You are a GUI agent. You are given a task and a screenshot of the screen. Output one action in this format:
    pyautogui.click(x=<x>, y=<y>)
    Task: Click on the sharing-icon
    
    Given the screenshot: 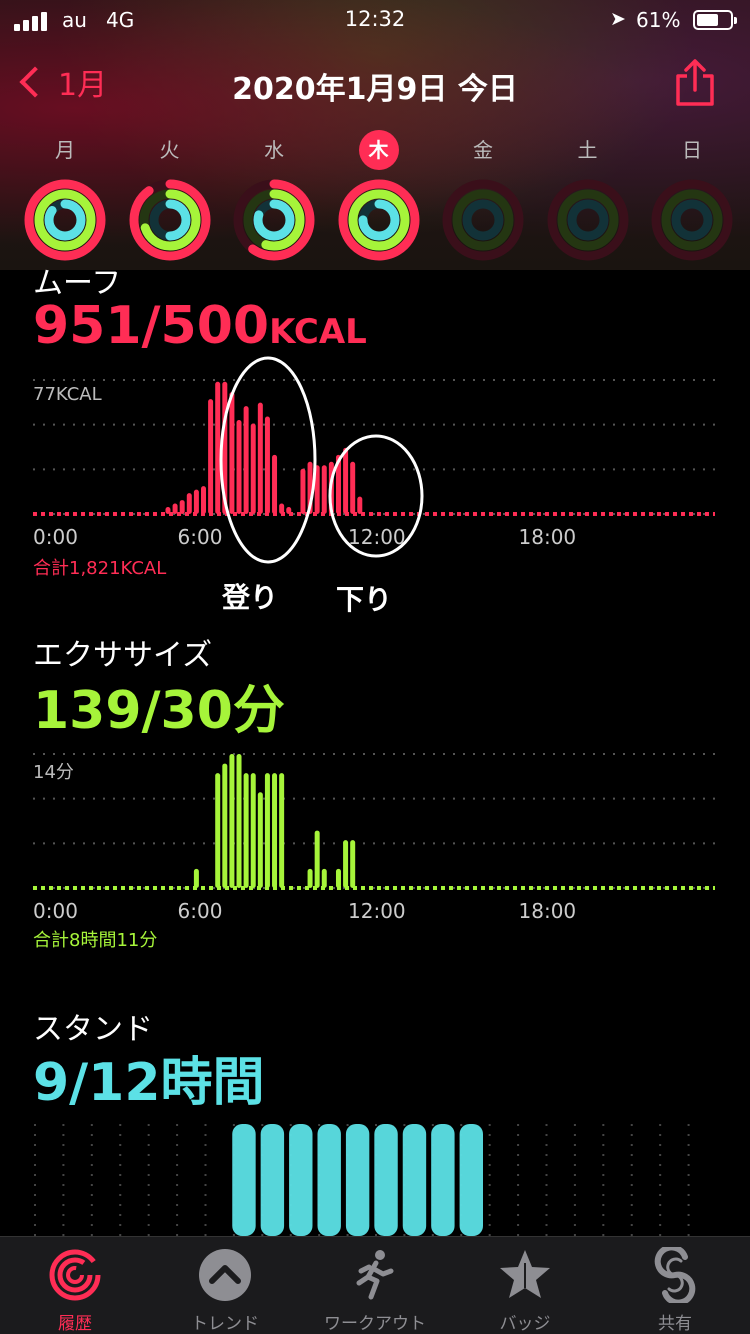 What is the action you would take?
    pyautogui.click(x=675, y=1275)
    